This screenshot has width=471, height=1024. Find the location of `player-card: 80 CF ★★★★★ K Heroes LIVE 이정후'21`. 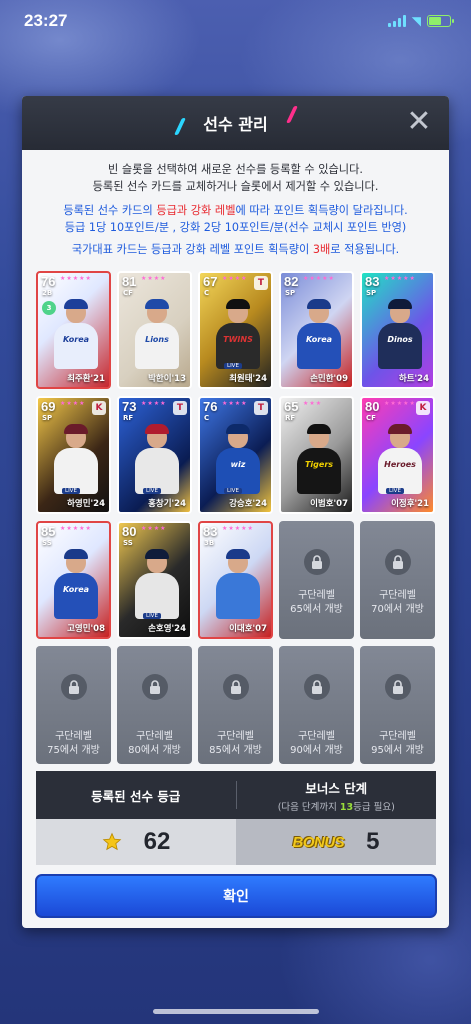

player-card: 80 CF ★★★★★ K Heroes LIVE 이정후'21 is located at coordinates (397, 455).